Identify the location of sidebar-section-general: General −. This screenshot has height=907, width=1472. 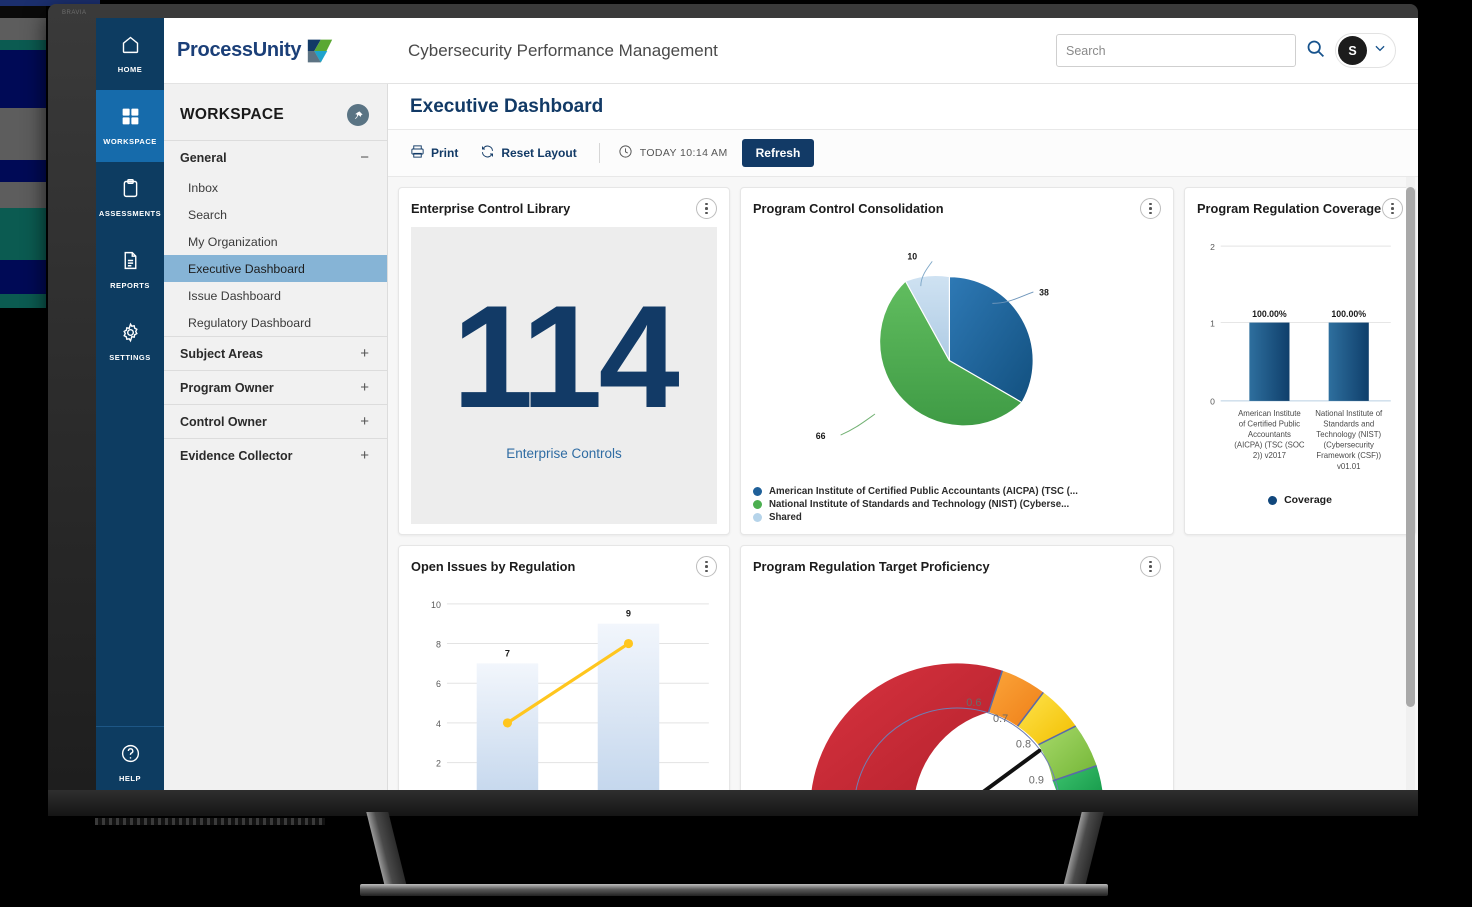
(275, 157).